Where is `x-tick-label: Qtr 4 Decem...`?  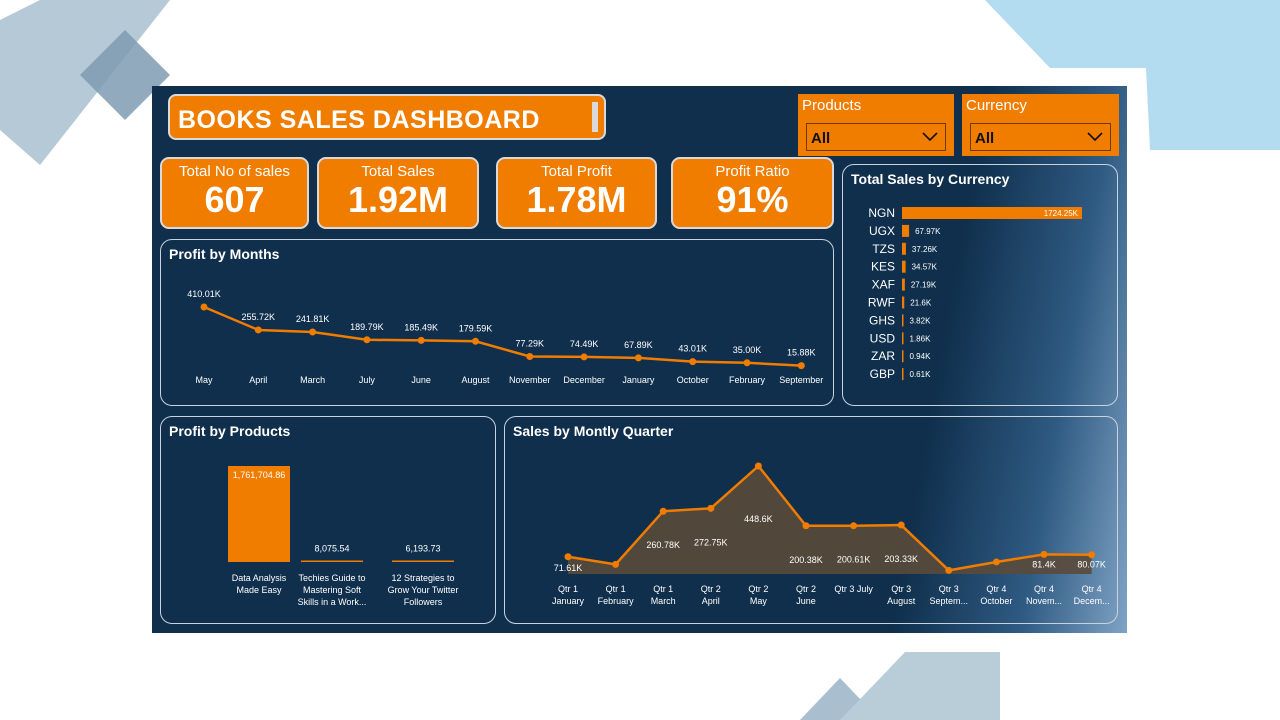 x-tick-label: Qtr 4 Decem... is located at coordinates (1092, 595).